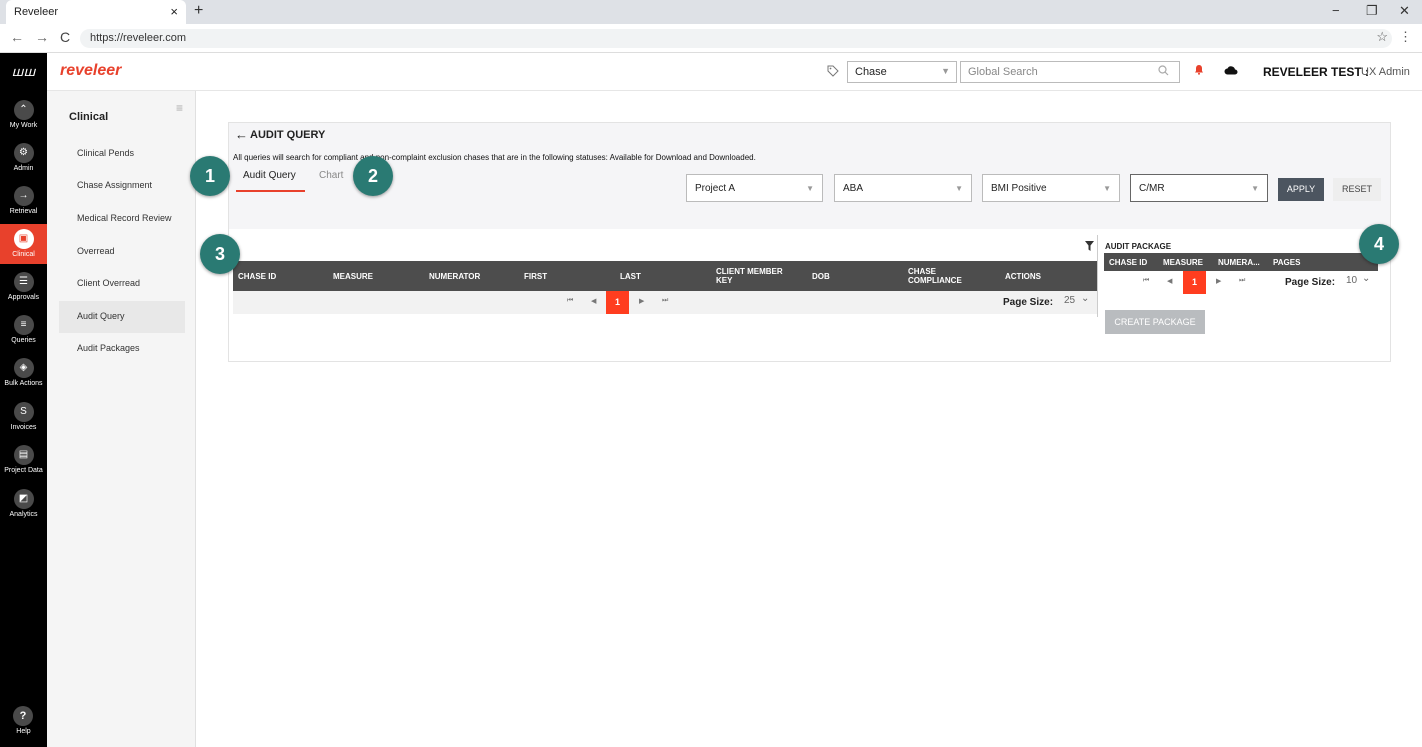 Image resolution: width=1422 pixels, height=747 pixels. I want to click on compliance-select: C/MR ▼, so click(1199, 188).